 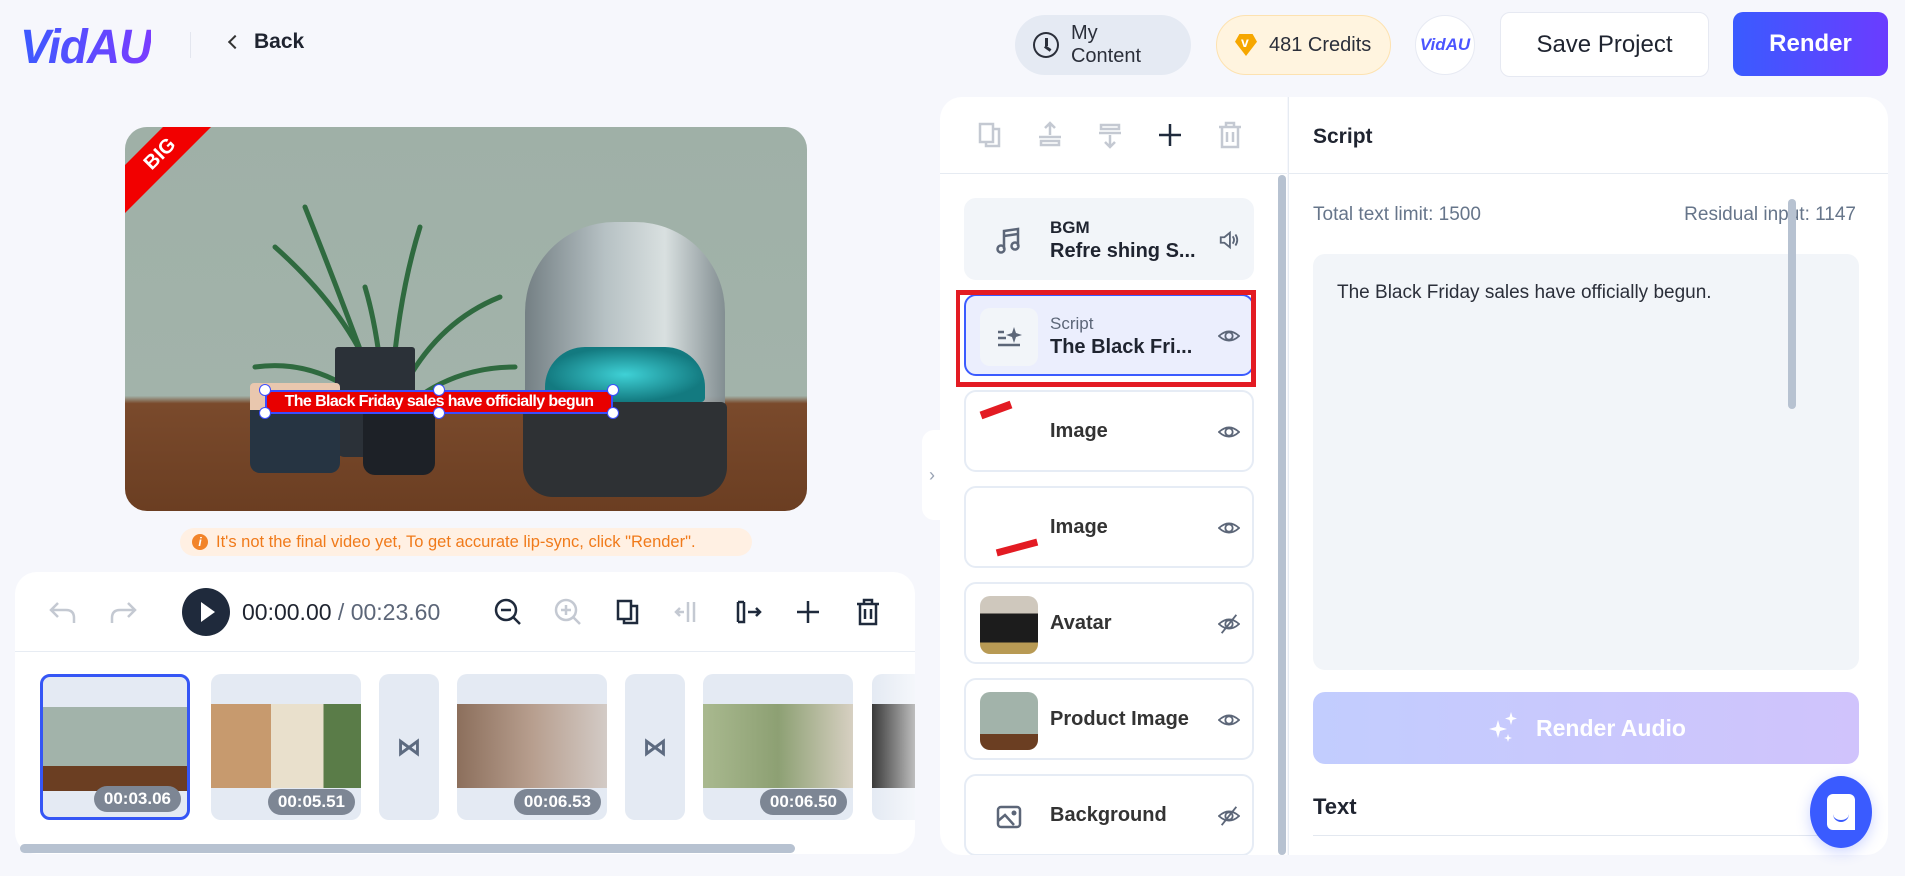 What do you see at coordinates (688, 612) in the screenshot?
I see `split-left-icon` at bounding box center [688, 612].